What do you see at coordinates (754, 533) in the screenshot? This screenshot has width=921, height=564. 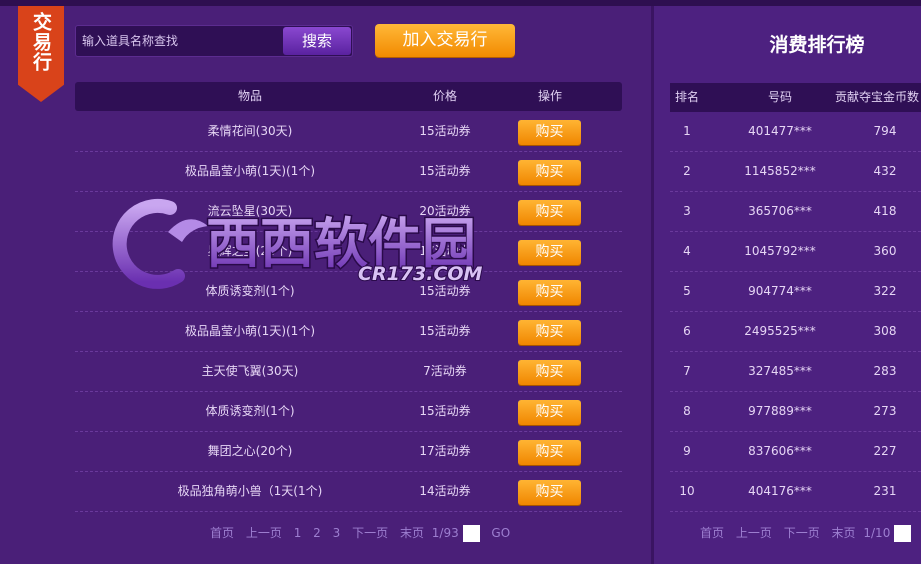 I see `rank-pager-prev: 上一页` at bounding box center [754, 533].